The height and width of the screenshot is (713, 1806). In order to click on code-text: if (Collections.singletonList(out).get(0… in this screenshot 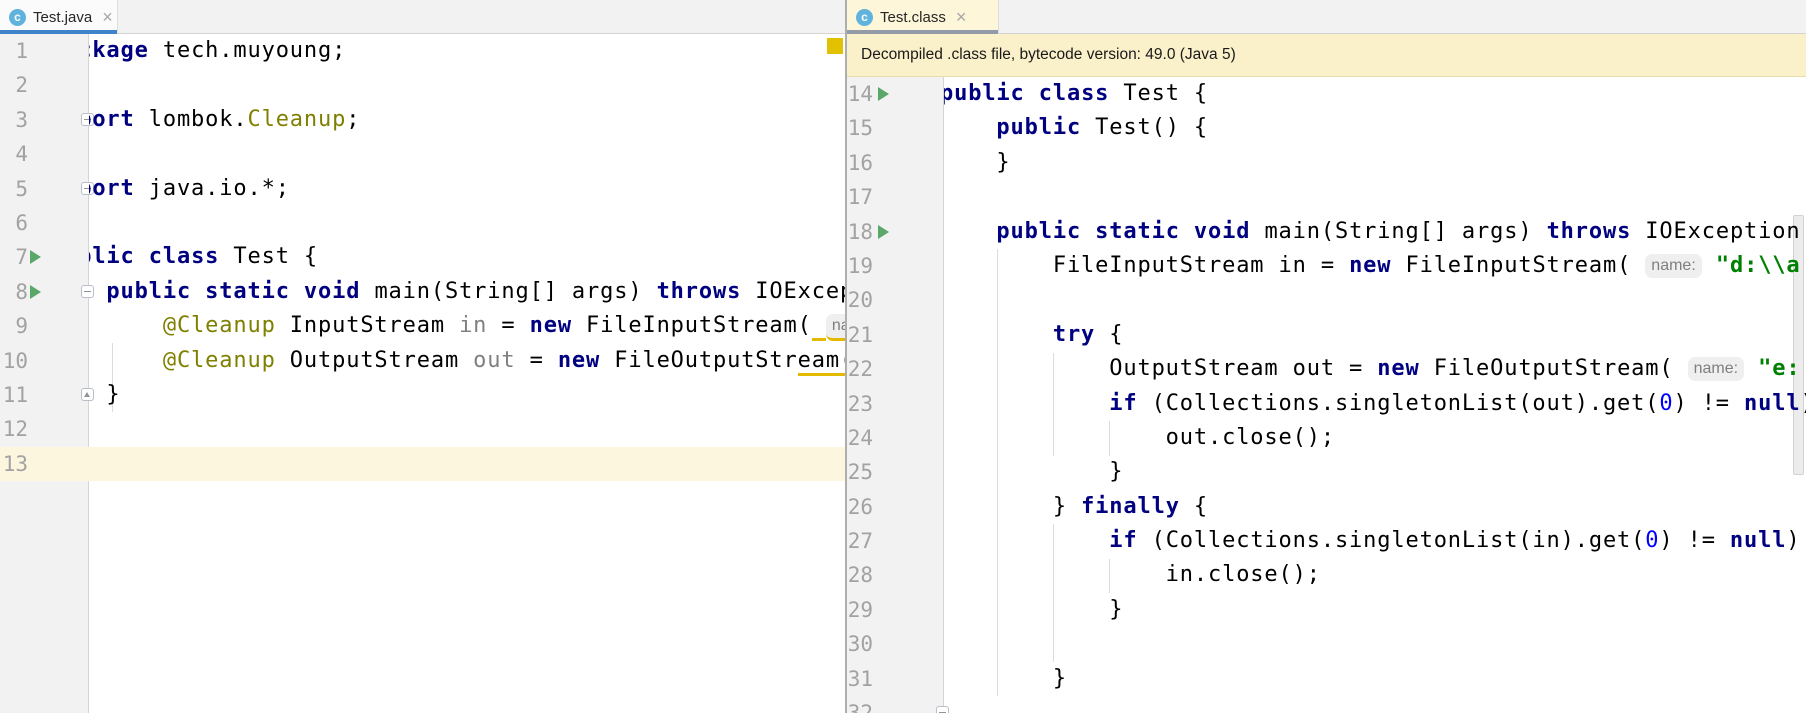, I will do `click(1375, 404)`.